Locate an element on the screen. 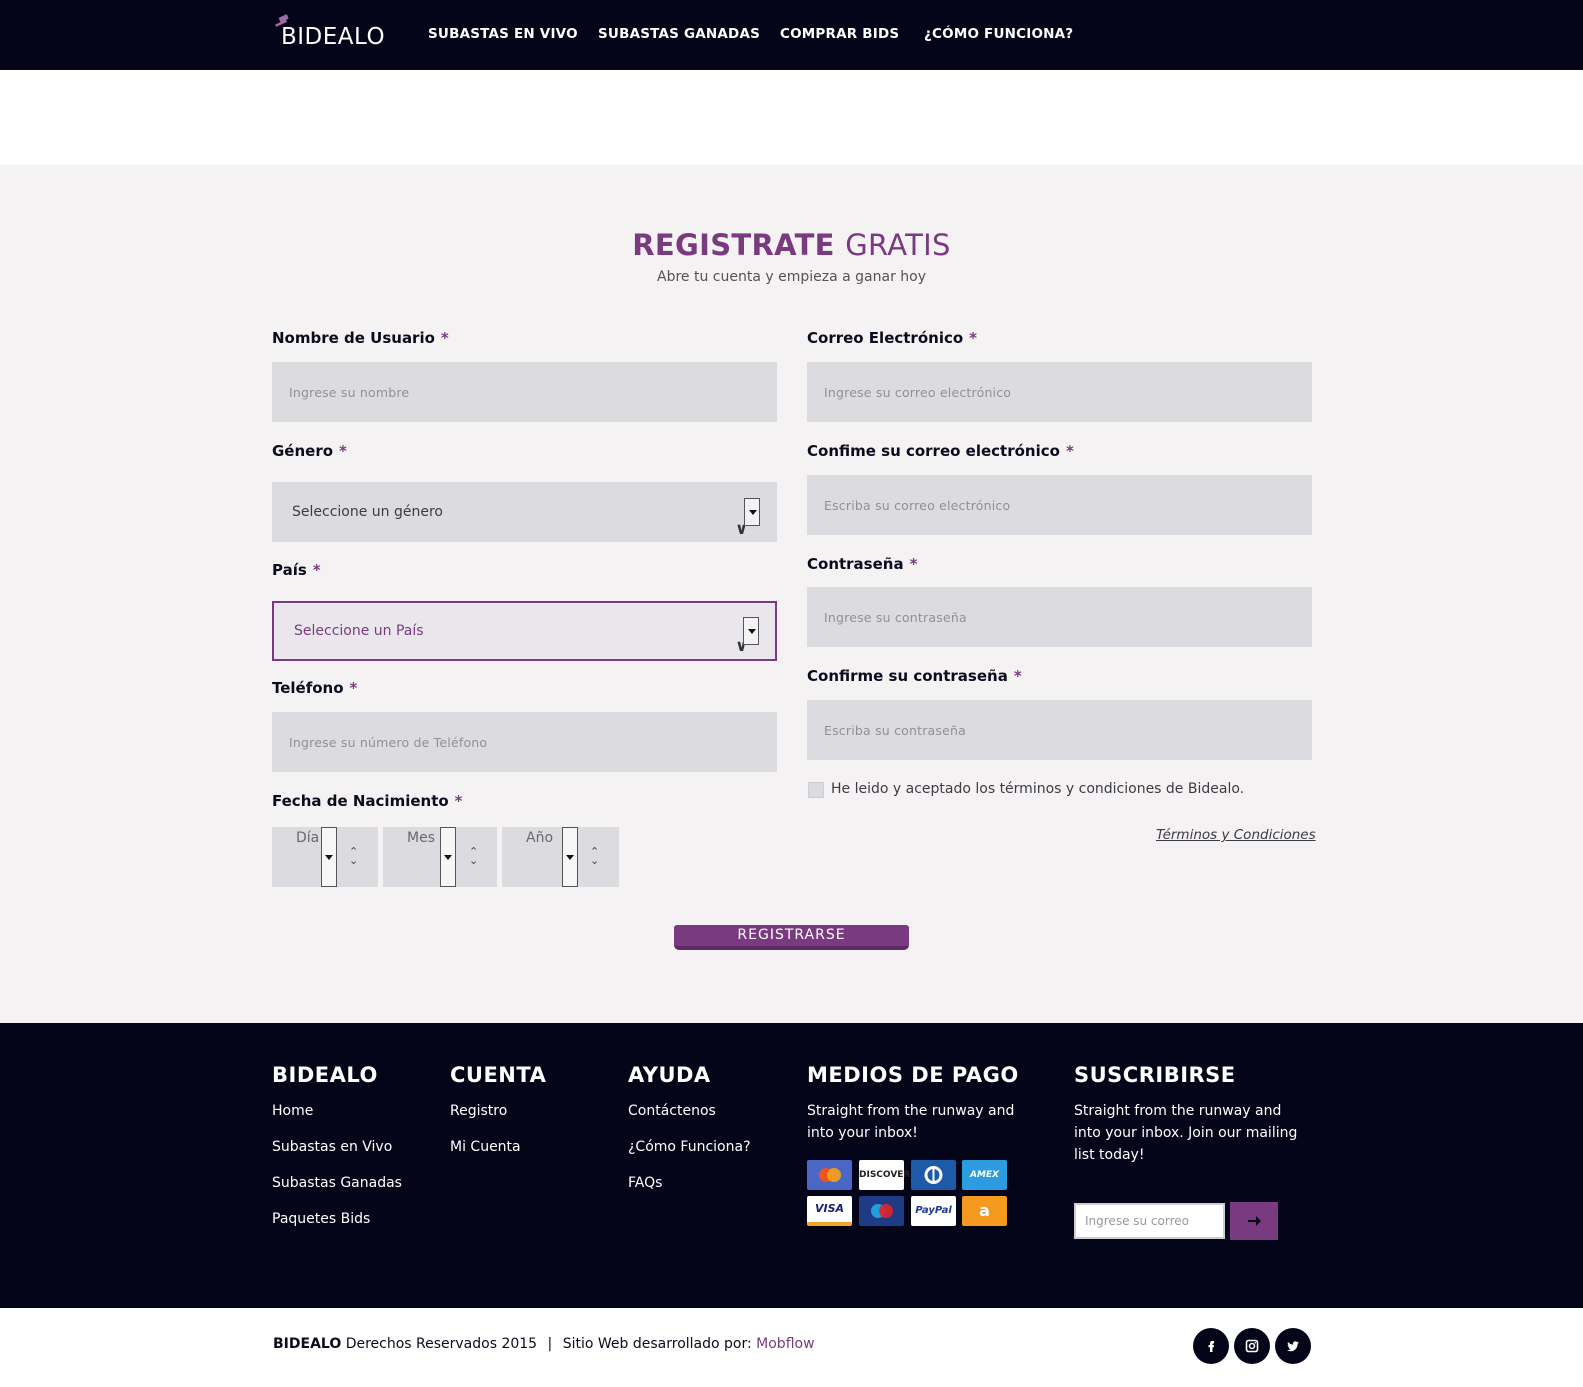  copyright-rights: Derechos Reservados 2015 is located at coordinates (441, 1344).